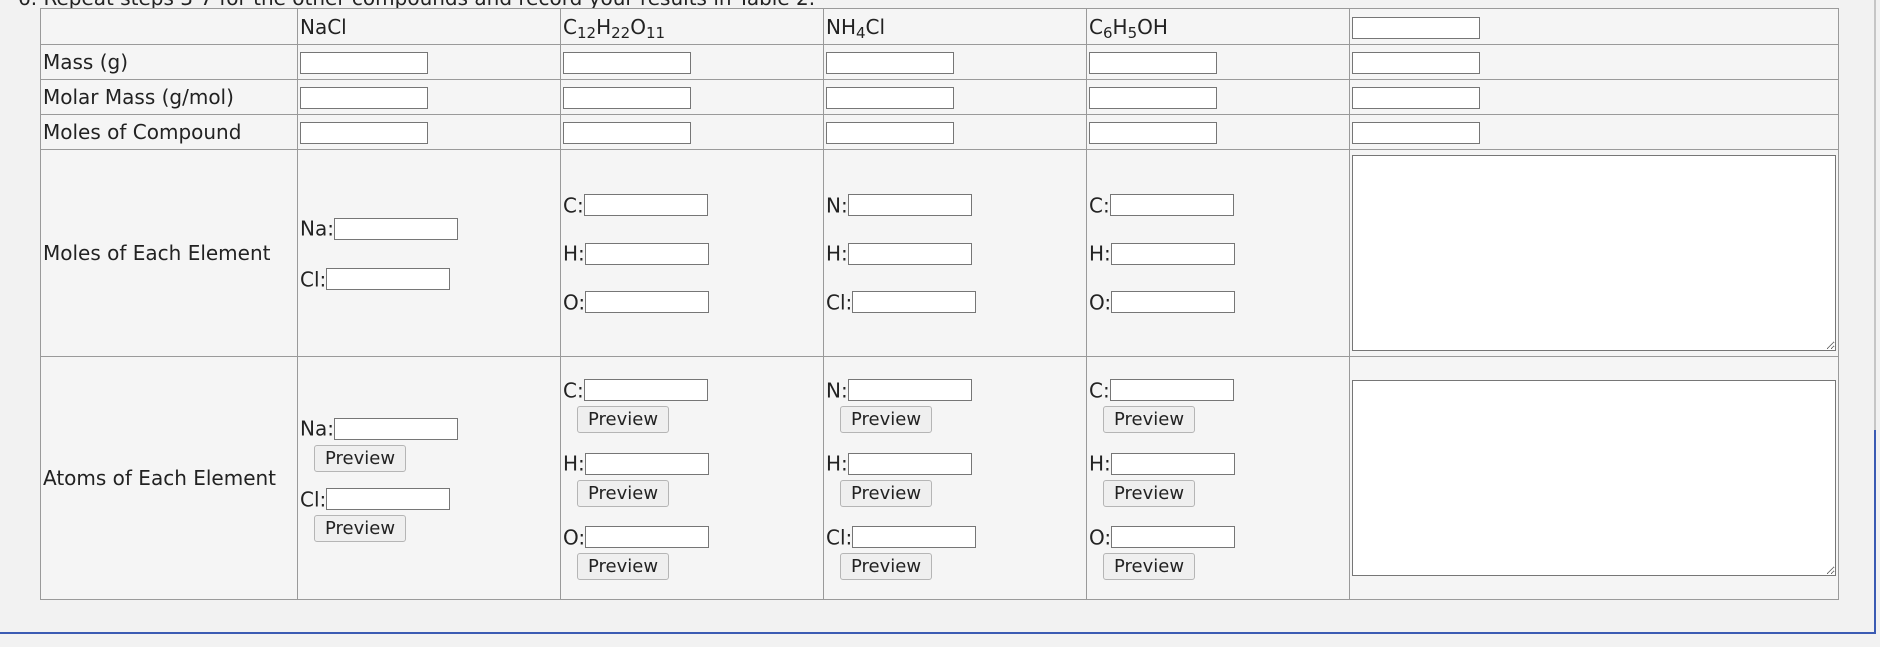 This screenshot has height=647, width=1880. What do you see at coordinates (317, 428) in the screenshot?
I see `element-label: Na:` at bounding box center [317, 428].